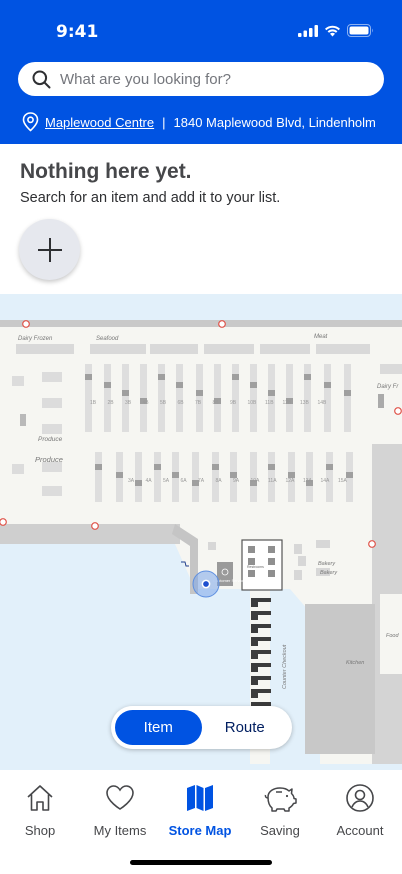 The width and height of the screenshot is (402, 874). What do you see at coordinates (360, 798) in the screenshot?
I see `account-icon` at bounding box center [360, 798].